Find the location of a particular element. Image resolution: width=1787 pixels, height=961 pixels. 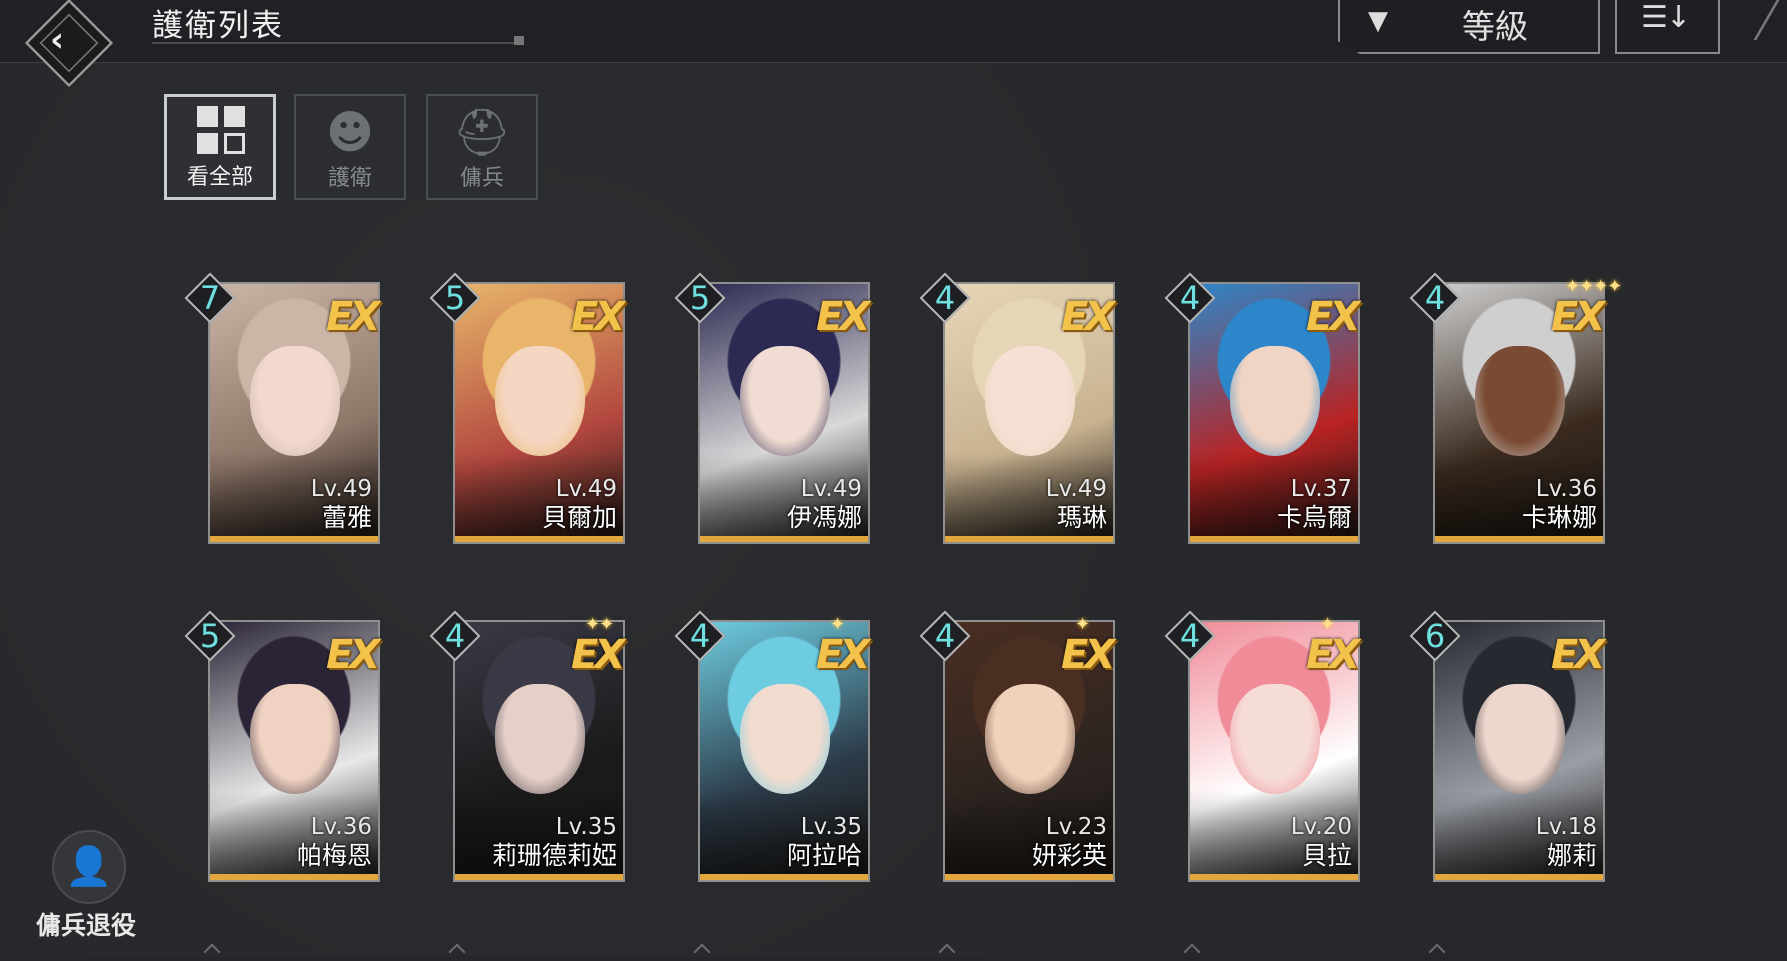

character-card: Lv.23 妍彩英 EX ✦ 4 is located at coordinates (1017, 746).